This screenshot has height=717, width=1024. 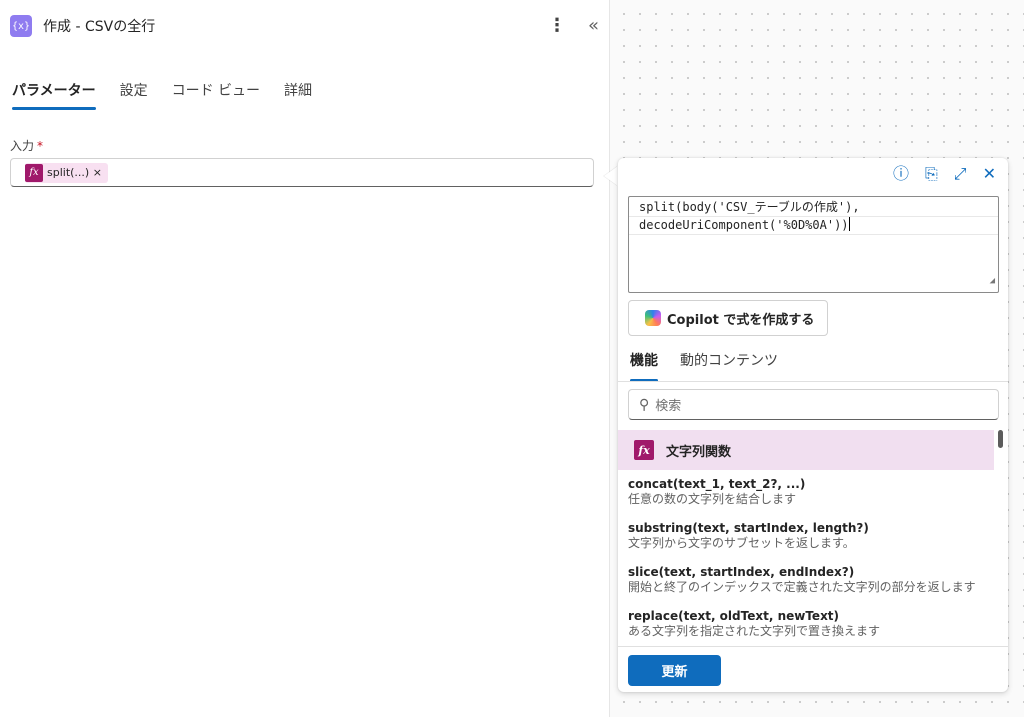 What do you see at coordinates (22, 146) in the screenshot?
I see `input-label-text: 入力` at bounding box center [22, 146].